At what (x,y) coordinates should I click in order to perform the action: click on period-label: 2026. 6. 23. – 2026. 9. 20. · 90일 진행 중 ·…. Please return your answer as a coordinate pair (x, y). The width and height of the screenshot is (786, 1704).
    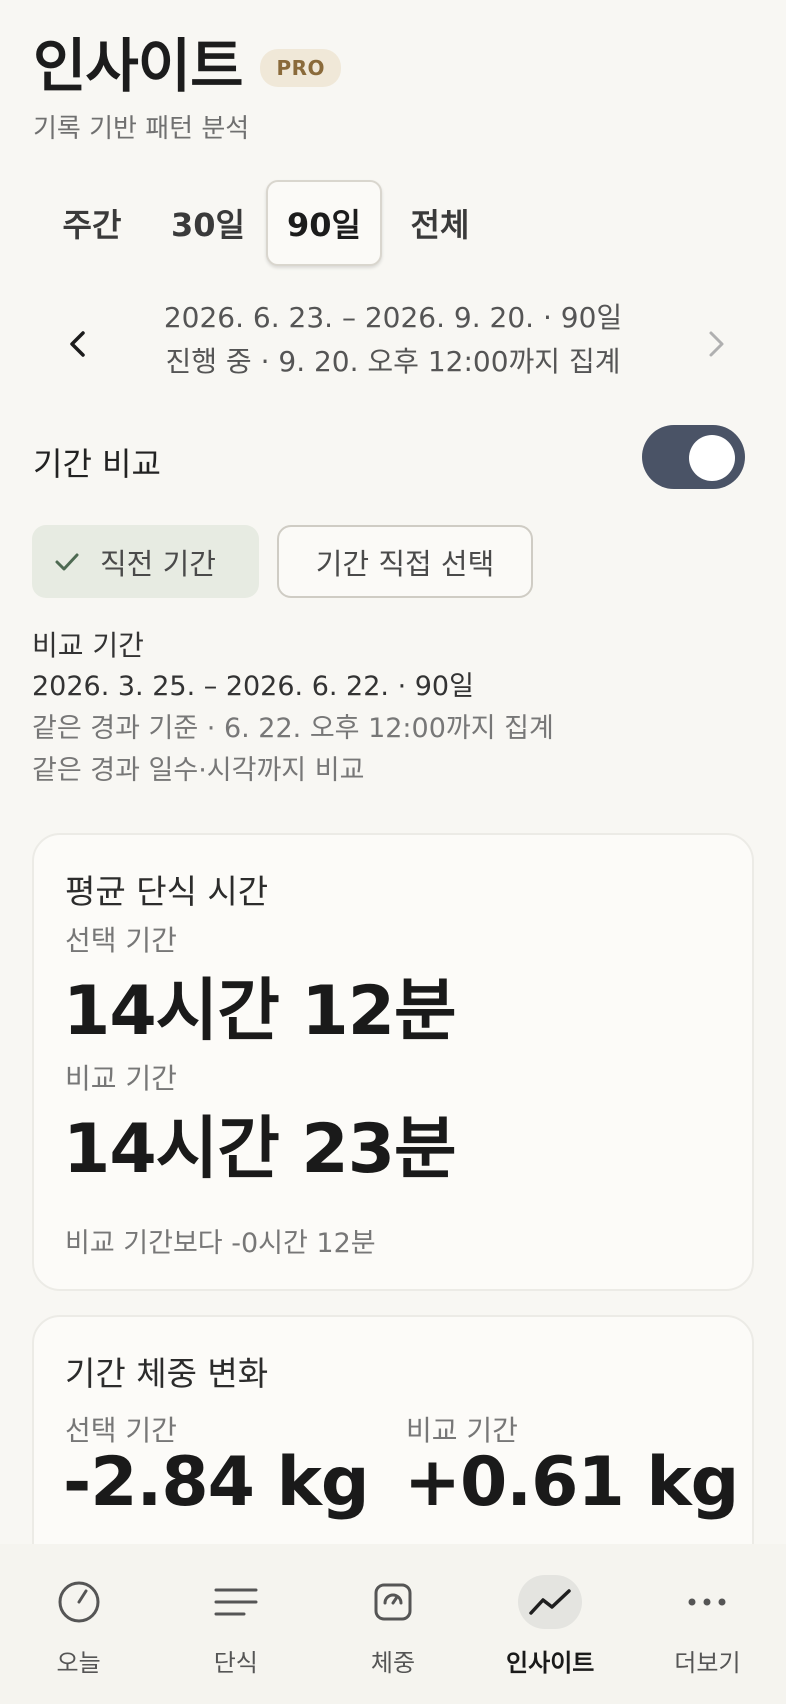
    Looking at the image, I should click on (393, 340).